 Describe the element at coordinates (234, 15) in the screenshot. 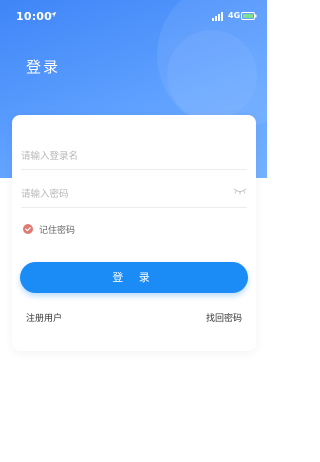

I see `network-label: 4G` at that location.